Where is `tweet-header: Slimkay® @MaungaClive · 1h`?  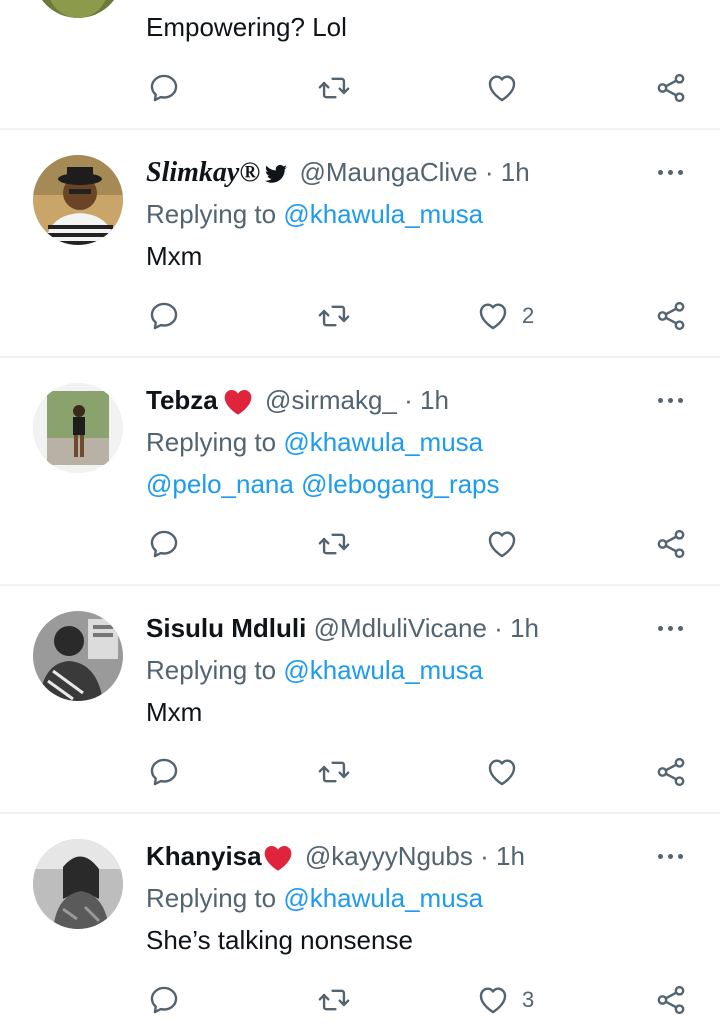
tweet-header: Slimkay® @MaungaClive · 1h is located at coordinates (338, 172).